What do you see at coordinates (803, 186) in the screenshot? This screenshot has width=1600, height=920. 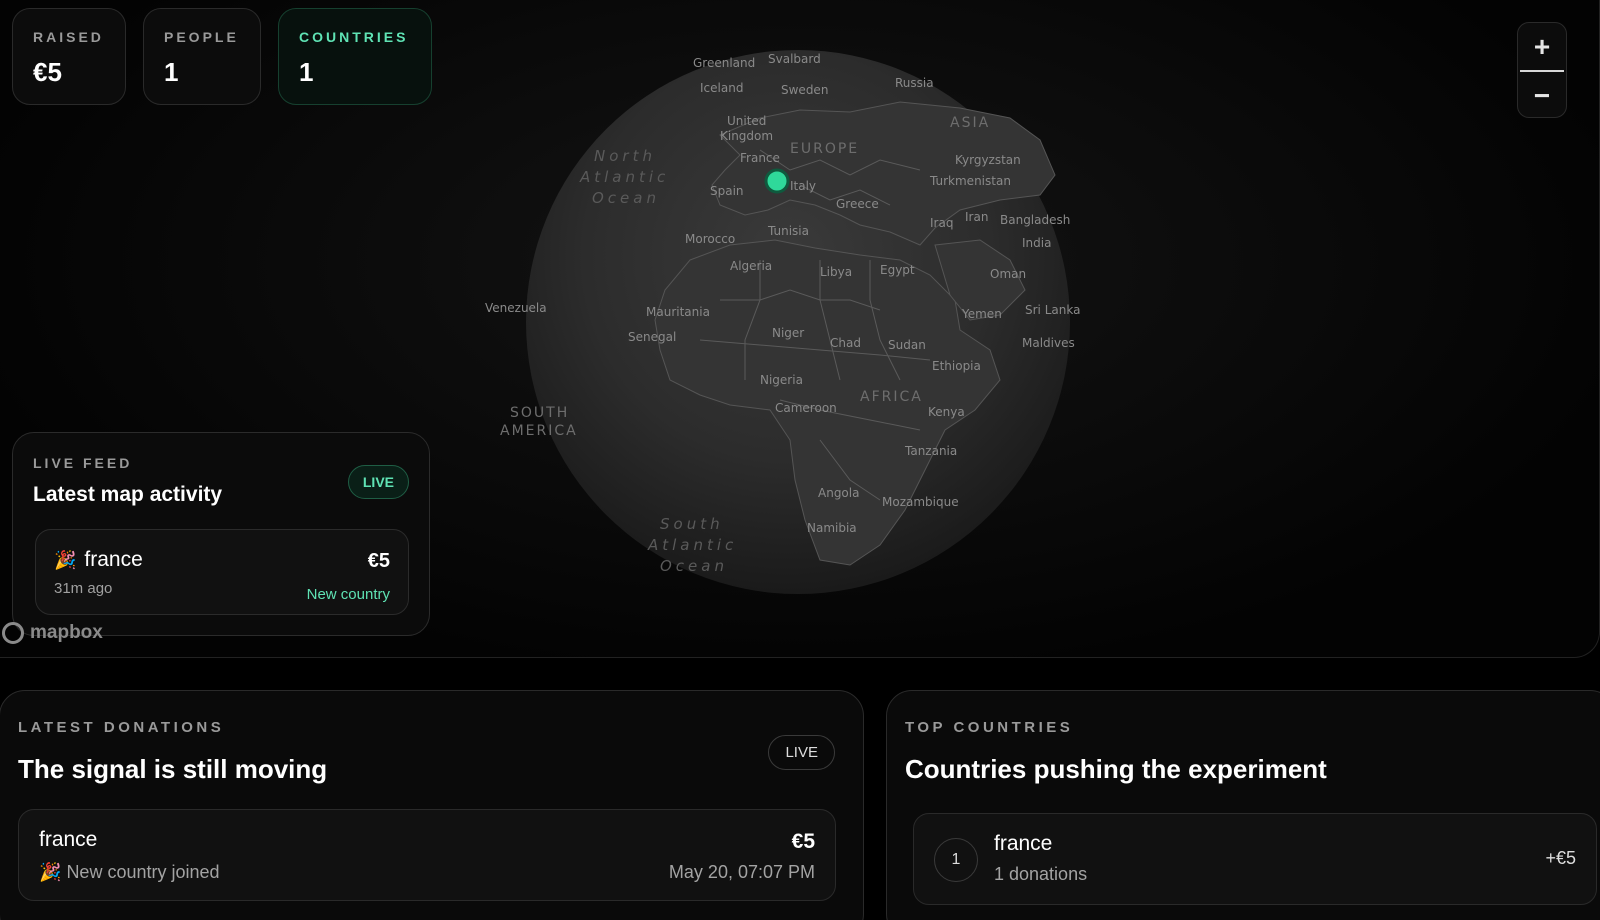 I see `map-label: Italy` at bounding box center [803, 186].